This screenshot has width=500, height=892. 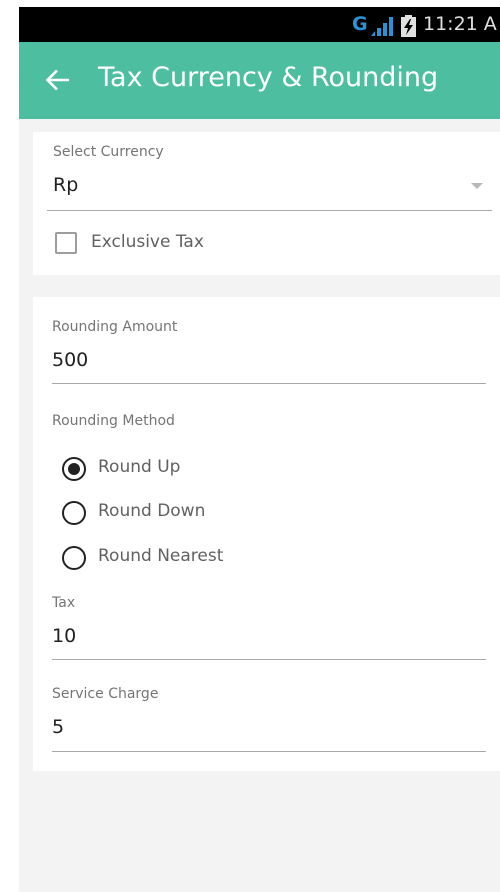 What do you see at coordinates (115, 327) in the screenshot?
I see `rounding-amount-label: Rounding Amount` at bounding box center [115, 327].